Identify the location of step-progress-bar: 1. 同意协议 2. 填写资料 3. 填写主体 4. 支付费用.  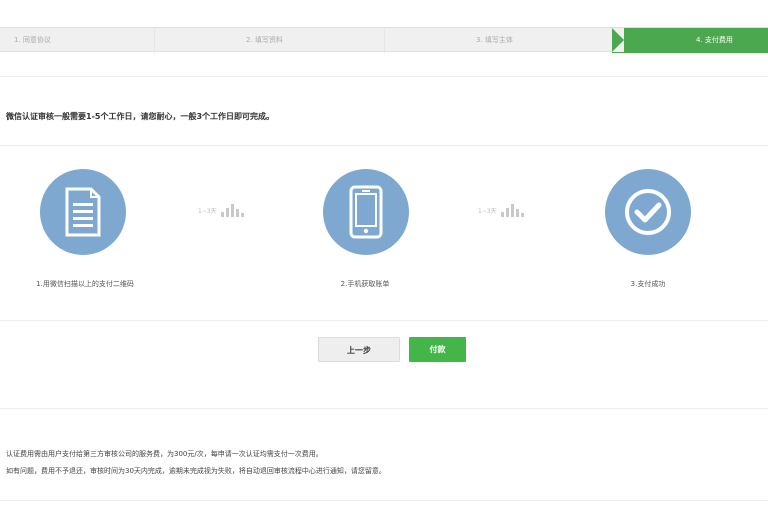
(384, 40).